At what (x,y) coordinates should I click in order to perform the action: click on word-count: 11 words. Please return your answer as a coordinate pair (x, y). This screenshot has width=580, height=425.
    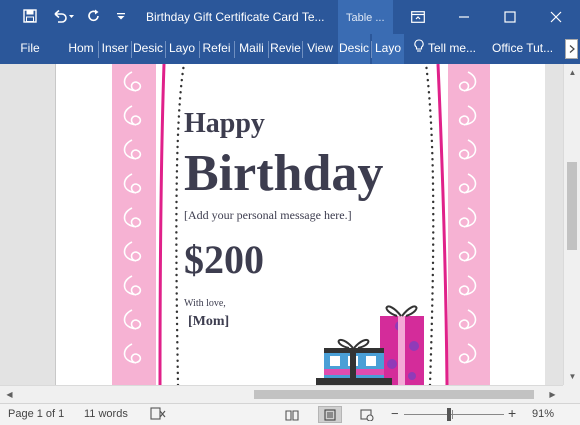
    Looking at the image, I should click on (106, 414).